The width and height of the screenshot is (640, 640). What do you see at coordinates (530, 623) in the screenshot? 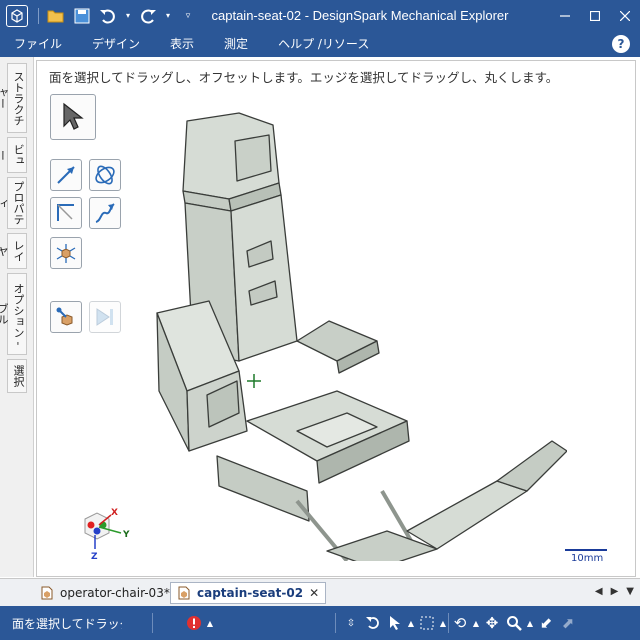
I see `zoom-dropdown-icon: ▲` at bounding box center [530, 623].